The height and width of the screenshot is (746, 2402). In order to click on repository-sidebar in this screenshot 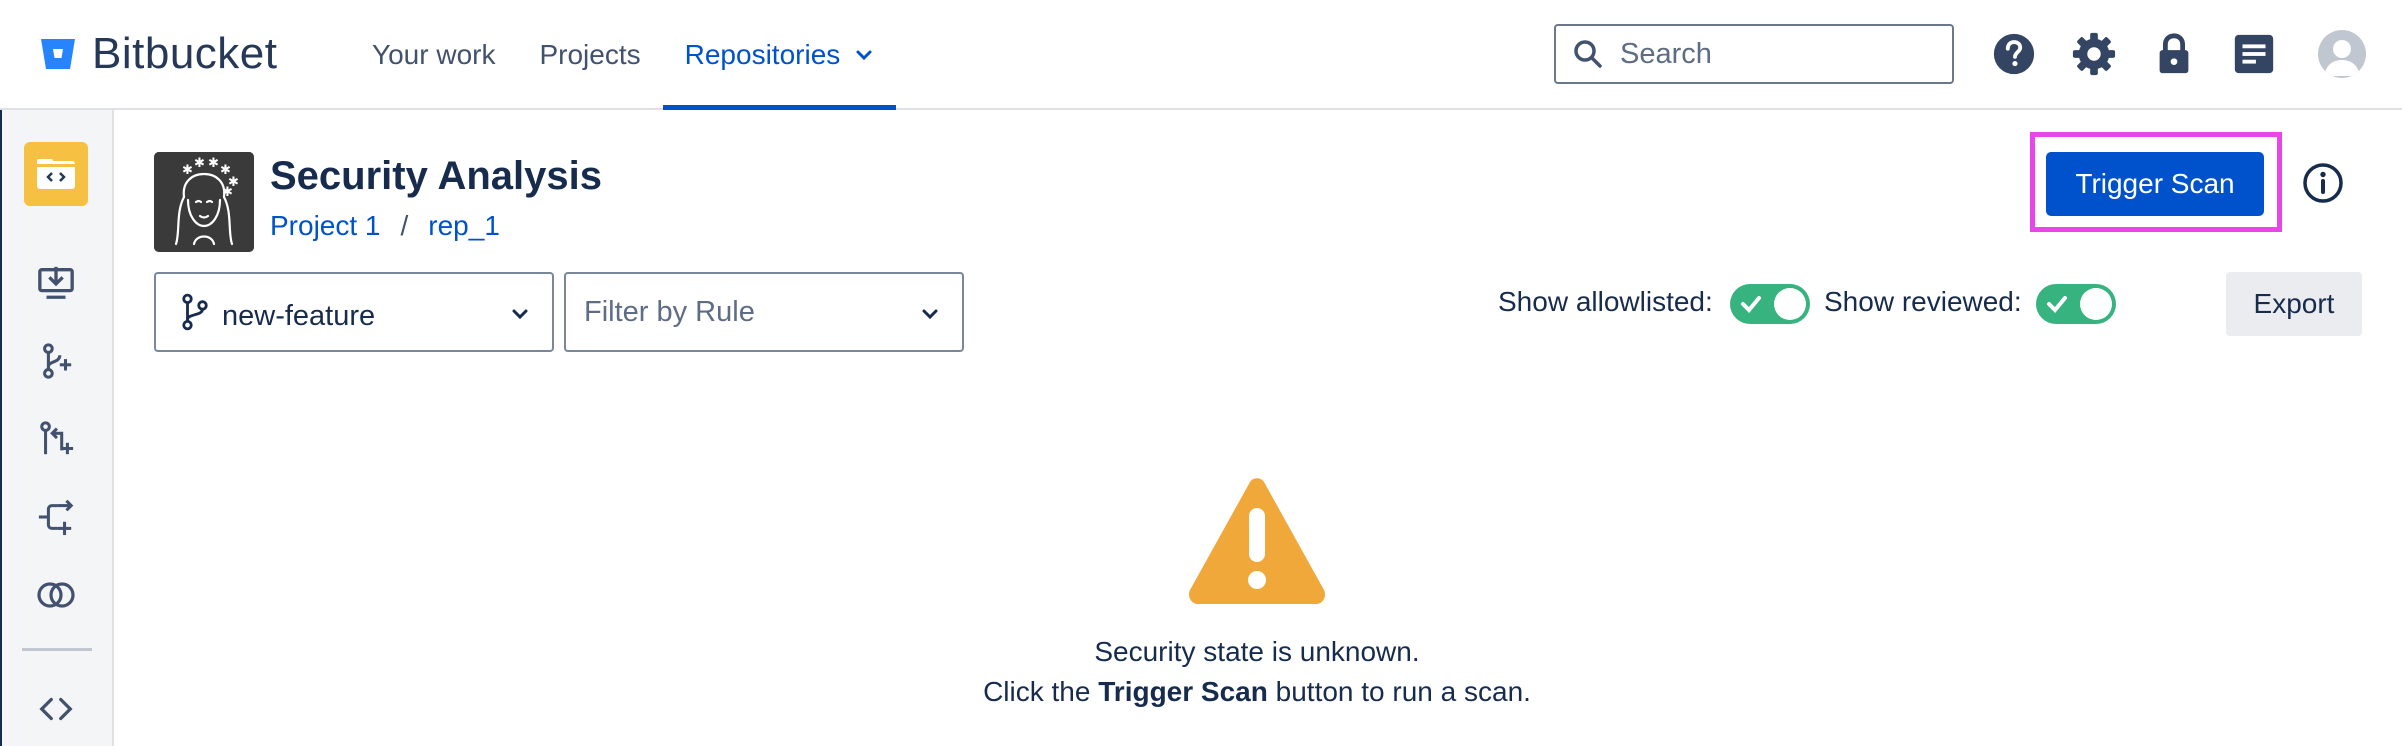, I will do `click(57, 428)`.